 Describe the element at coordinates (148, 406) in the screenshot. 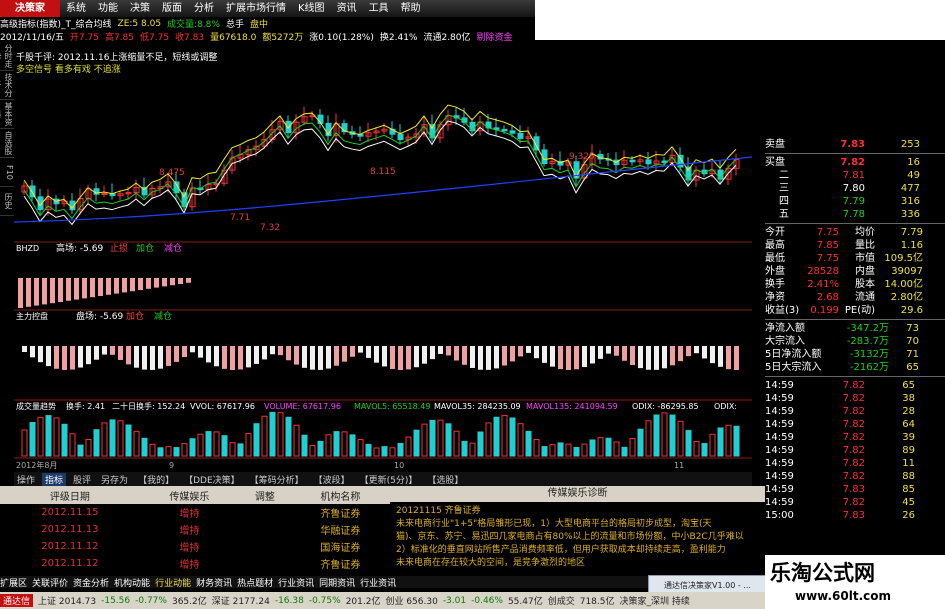

I see `vol-turnover20: 二十日换手: 152.24` at that location.